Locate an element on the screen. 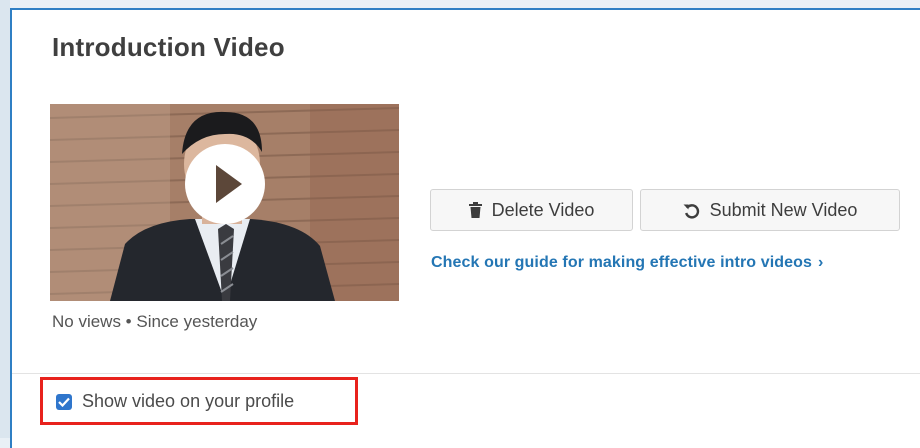  submit-new-video-label: Submit New Video is located at coordinates (783, 209).